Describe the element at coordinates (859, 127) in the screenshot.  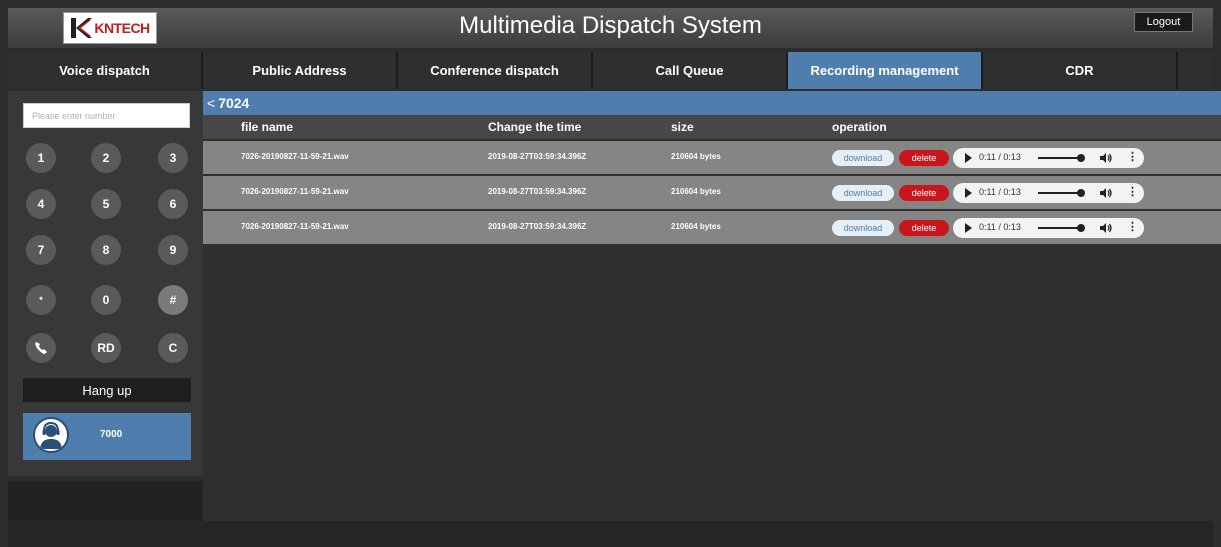
I see `col-operation: operation` at that location.